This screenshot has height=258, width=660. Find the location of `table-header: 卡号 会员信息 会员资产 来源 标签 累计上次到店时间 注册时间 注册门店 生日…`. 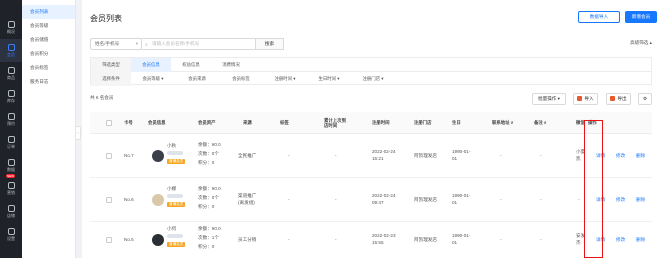

table-header: 卡号 会员信息 会员资产 来源 标签 累计上次到店时间 注册时间 注册门店 生日… is located at coordinates (371, 123).